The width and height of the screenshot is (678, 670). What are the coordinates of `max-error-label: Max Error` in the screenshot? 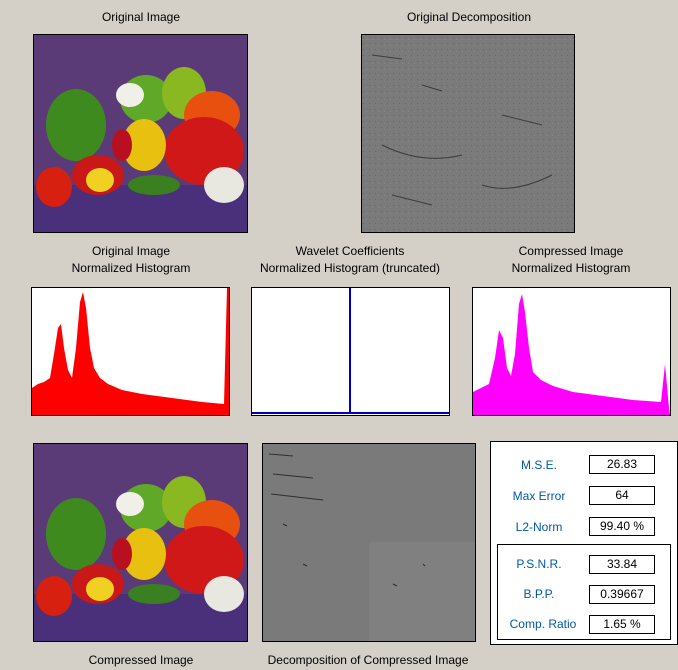 It's located at (539, 496).